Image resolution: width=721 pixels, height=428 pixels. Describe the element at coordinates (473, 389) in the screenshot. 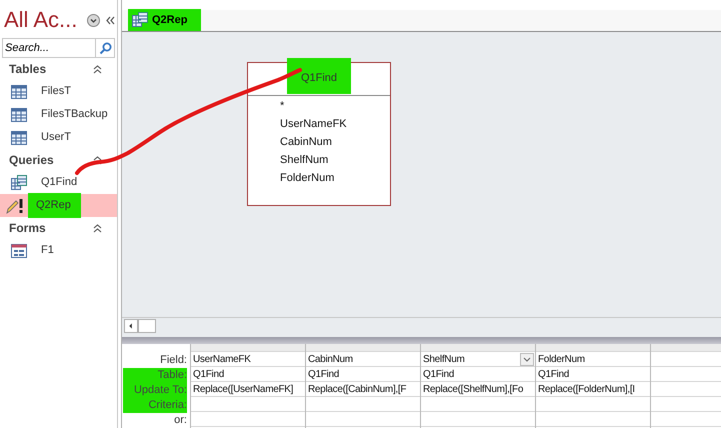

I see `grid-cell: Replace([ShelfNum],[Fo` at that location.